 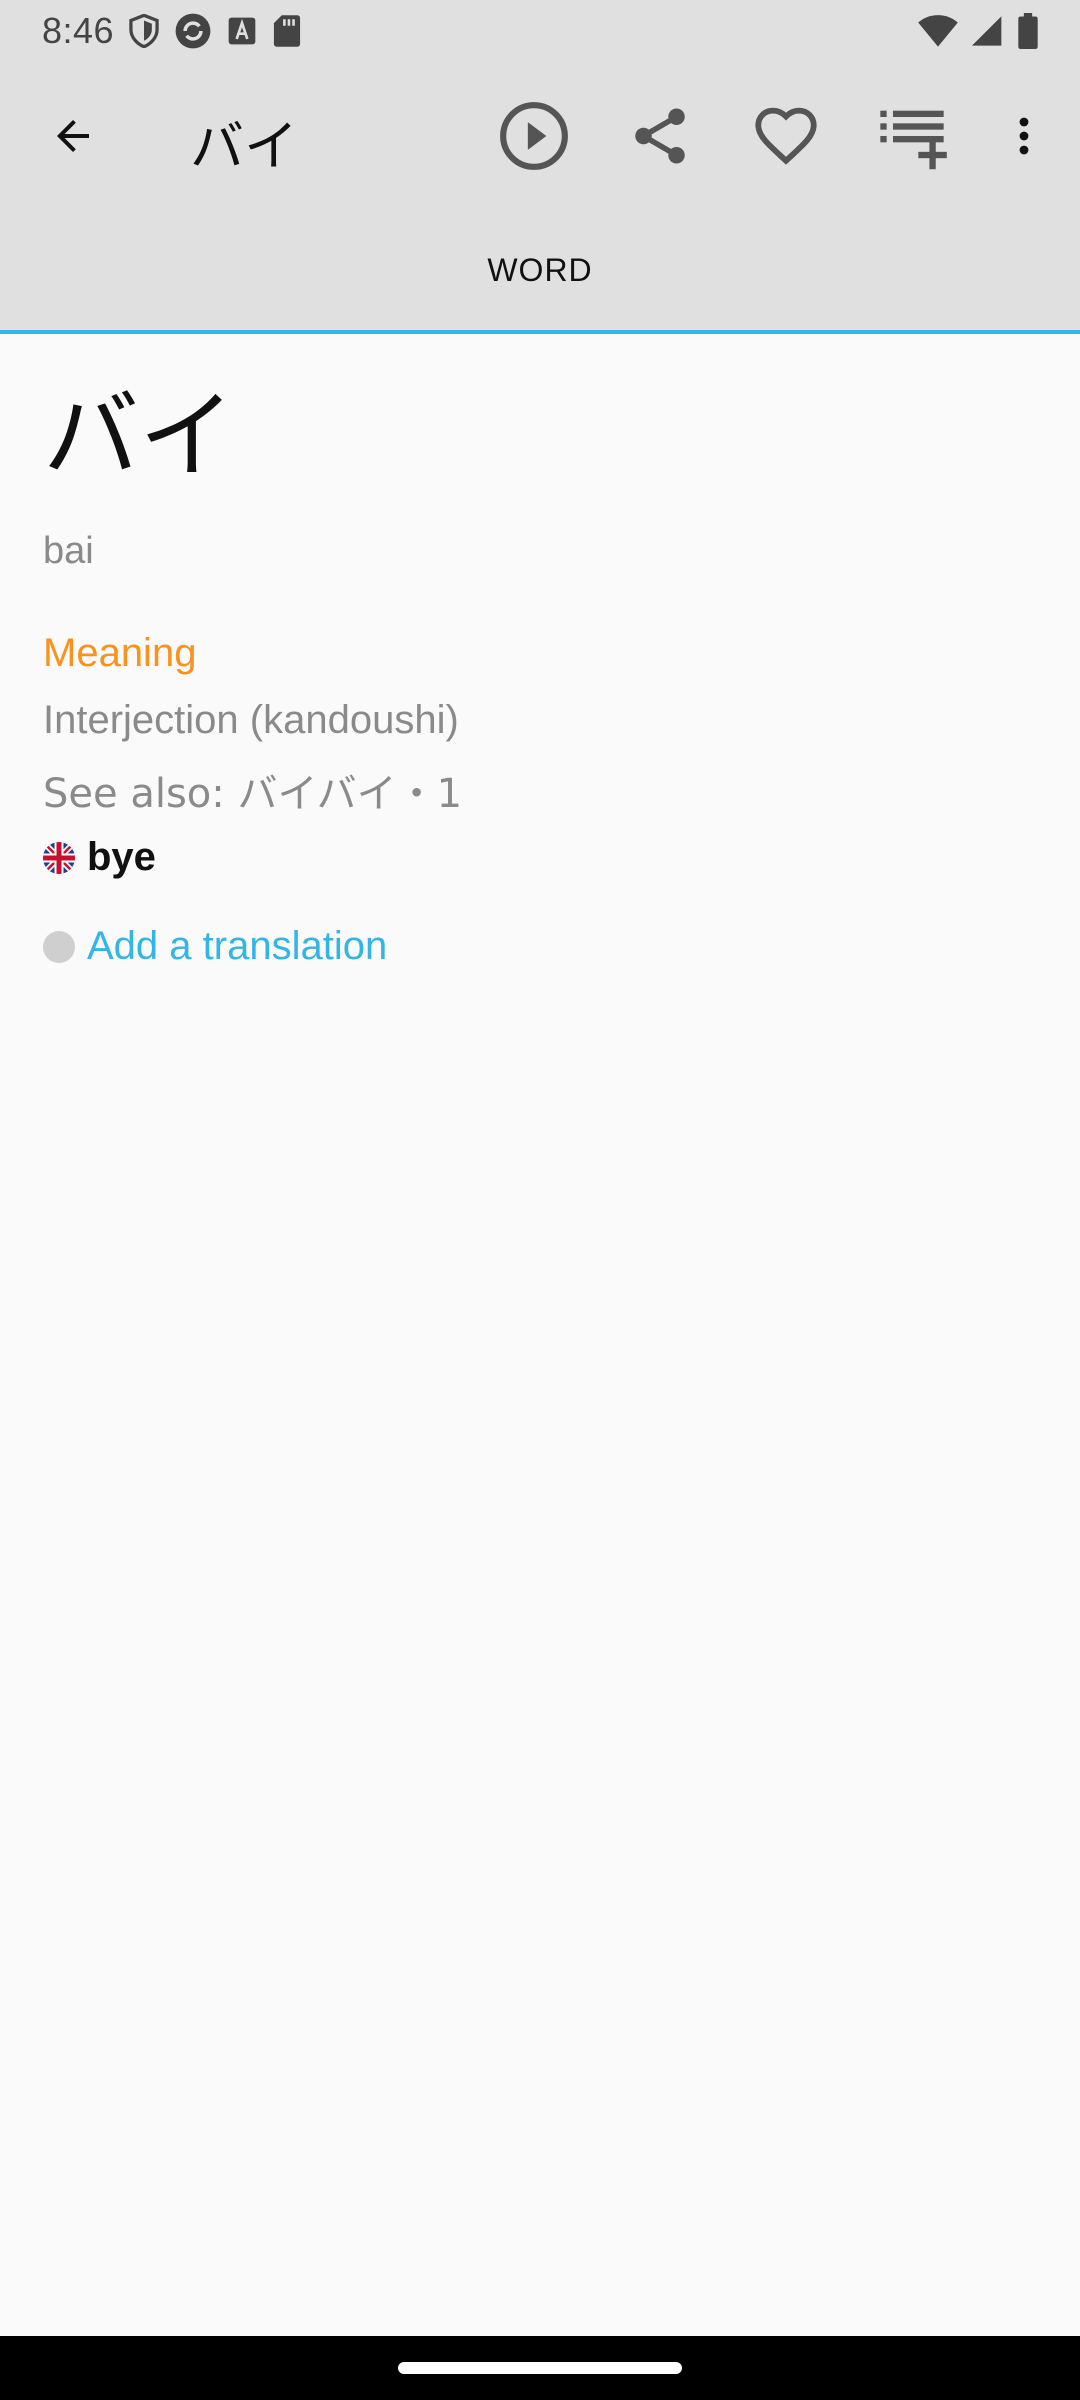 What do you see at coordinates (540, 31) in the screenshot?
I see `status-bar: 8:46` at bounding box center [540, 31].